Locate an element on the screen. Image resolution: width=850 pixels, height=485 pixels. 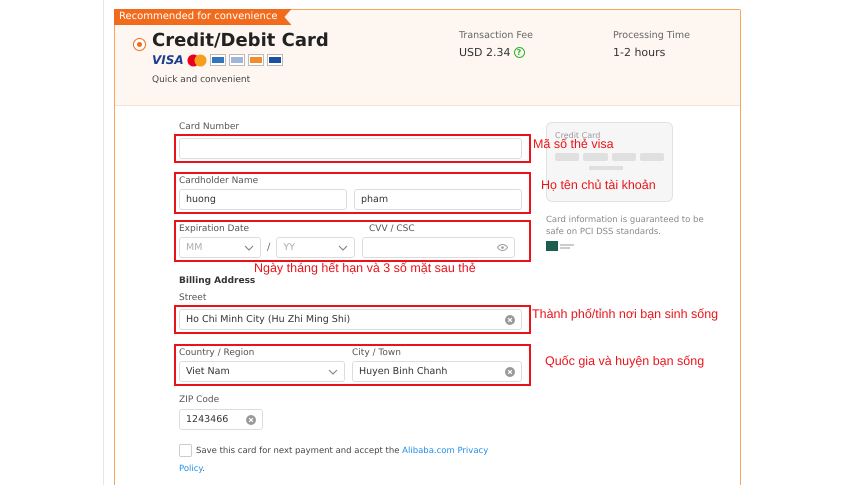
annotation-text: Ngày tháng hết hạn và 3 số mặt sau thẻ is located at coordinates (365, 268).